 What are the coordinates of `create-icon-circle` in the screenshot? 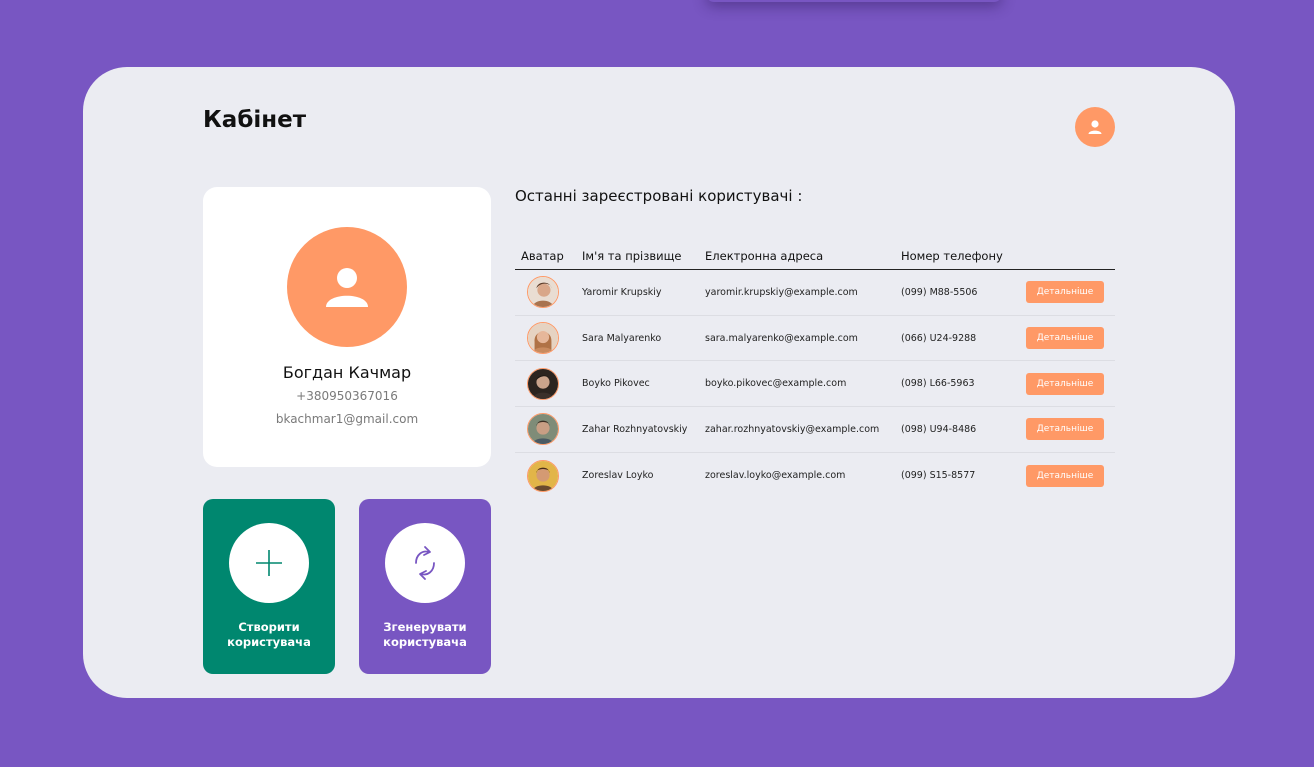 It's located at (269, 563).